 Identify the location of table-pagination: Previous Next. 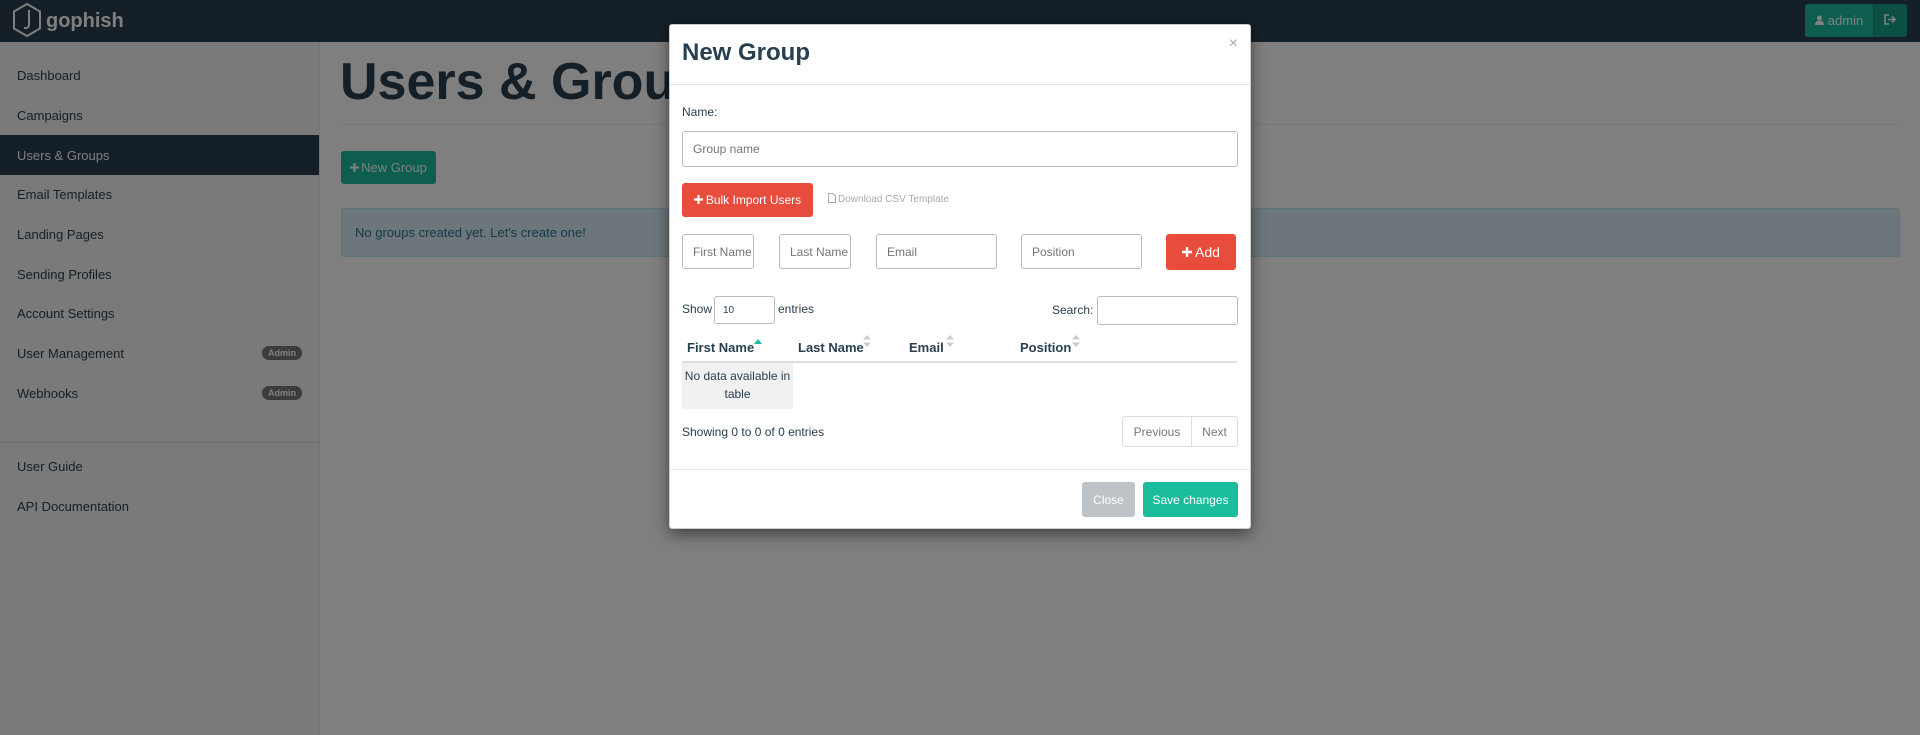
(1180, 431).